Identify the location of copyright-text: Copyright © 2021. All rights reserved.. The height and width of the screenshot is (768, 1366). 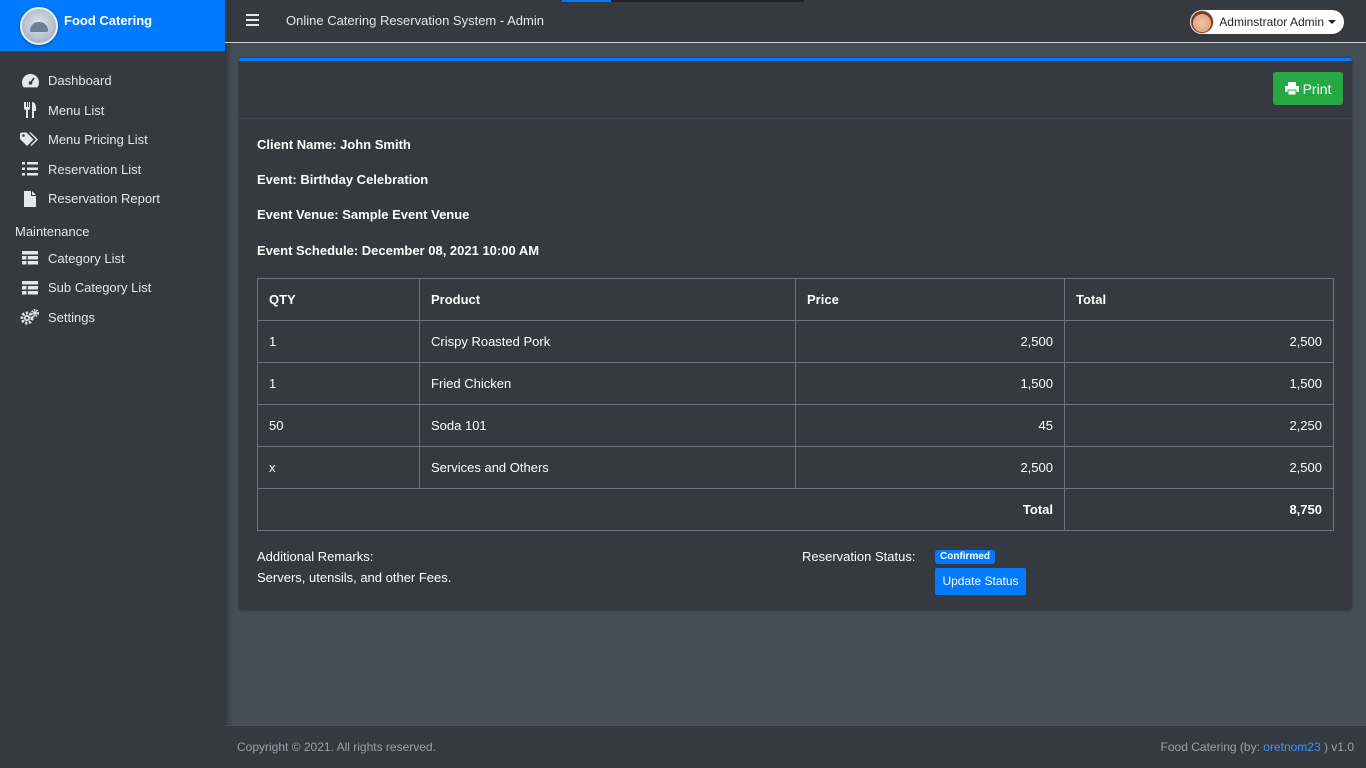
(336, 747).